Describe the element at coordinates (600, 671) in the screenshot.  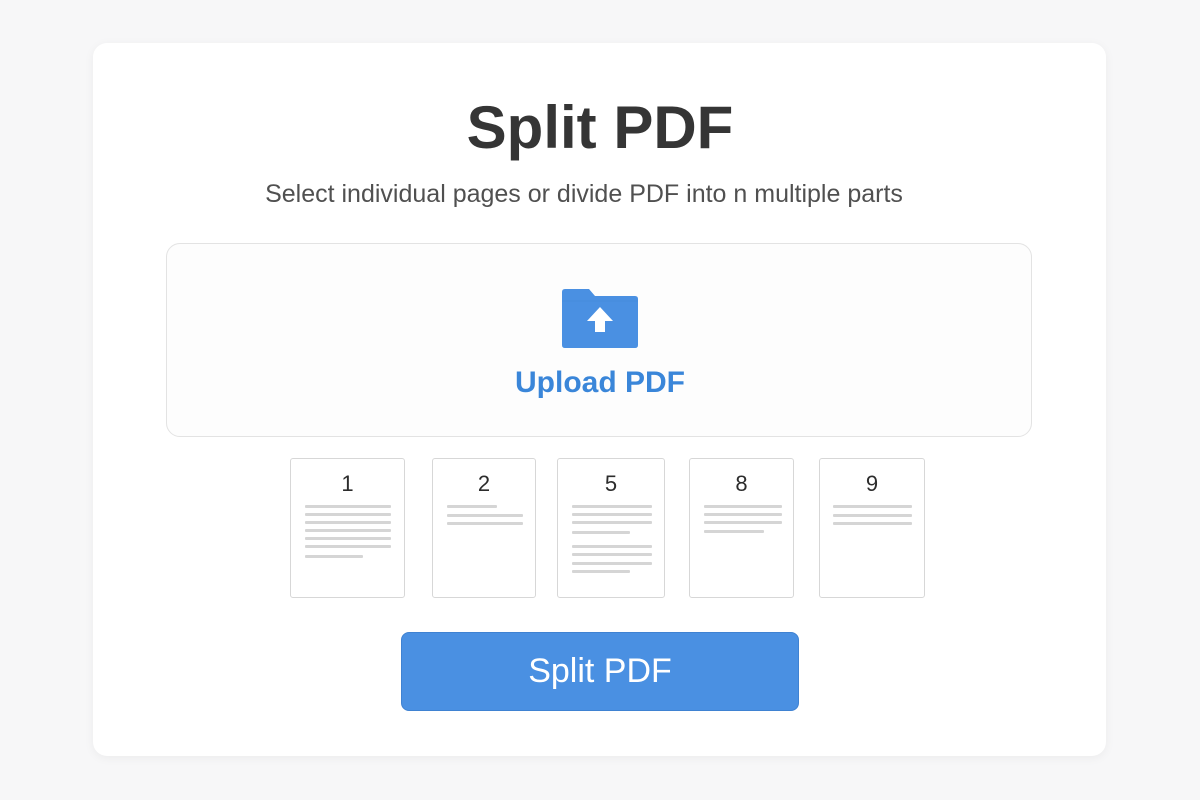
I see `split-pdf-button: Split PDF` at that location.